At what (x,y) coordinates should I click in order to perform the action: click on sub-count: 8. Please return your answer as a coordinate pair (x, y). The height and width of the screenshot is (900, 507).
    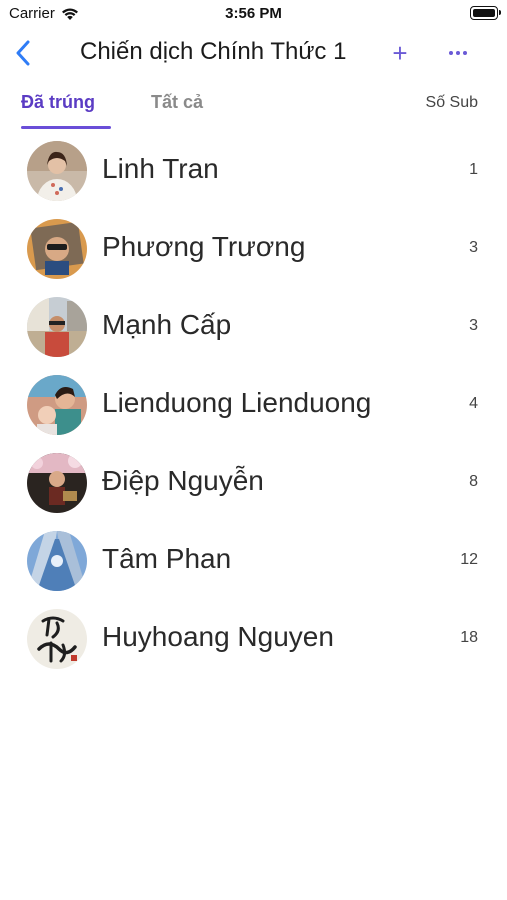
    Looking at the image, I should click on (473, 481).